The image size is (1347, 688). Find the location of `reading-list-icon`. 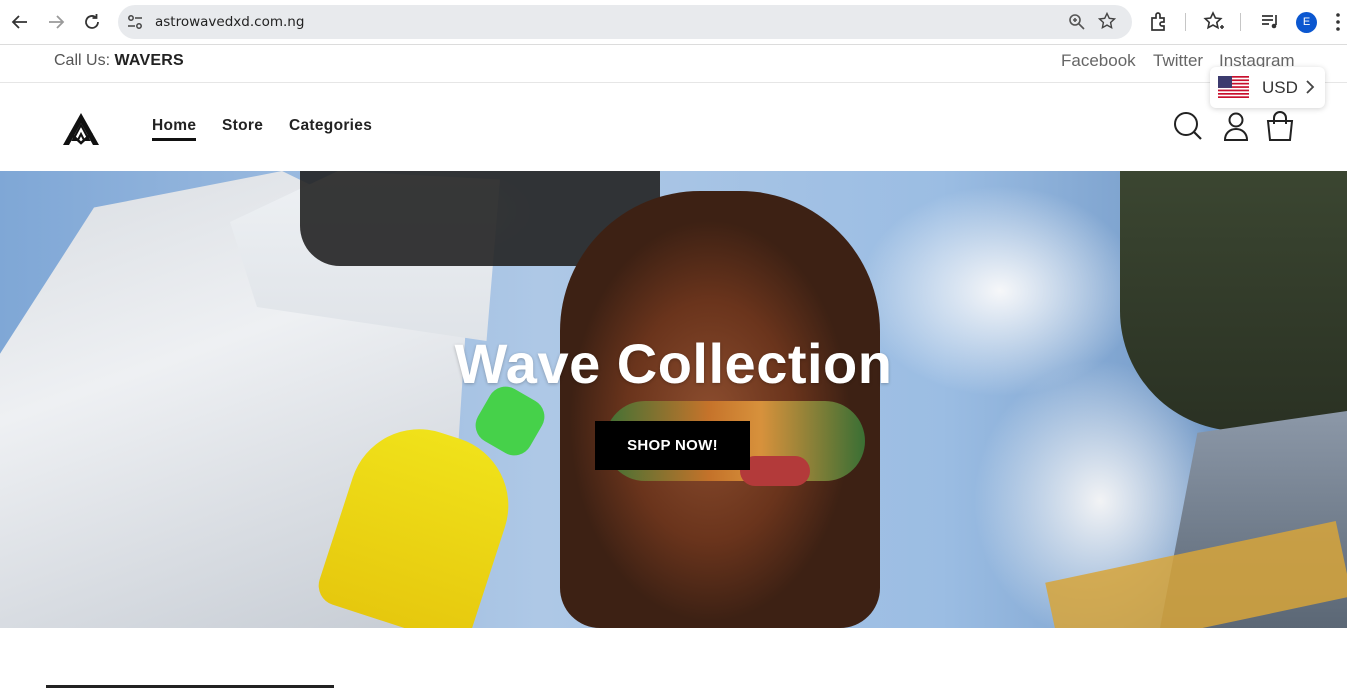

reading-list-icon is located at coordinates (1214, 22).